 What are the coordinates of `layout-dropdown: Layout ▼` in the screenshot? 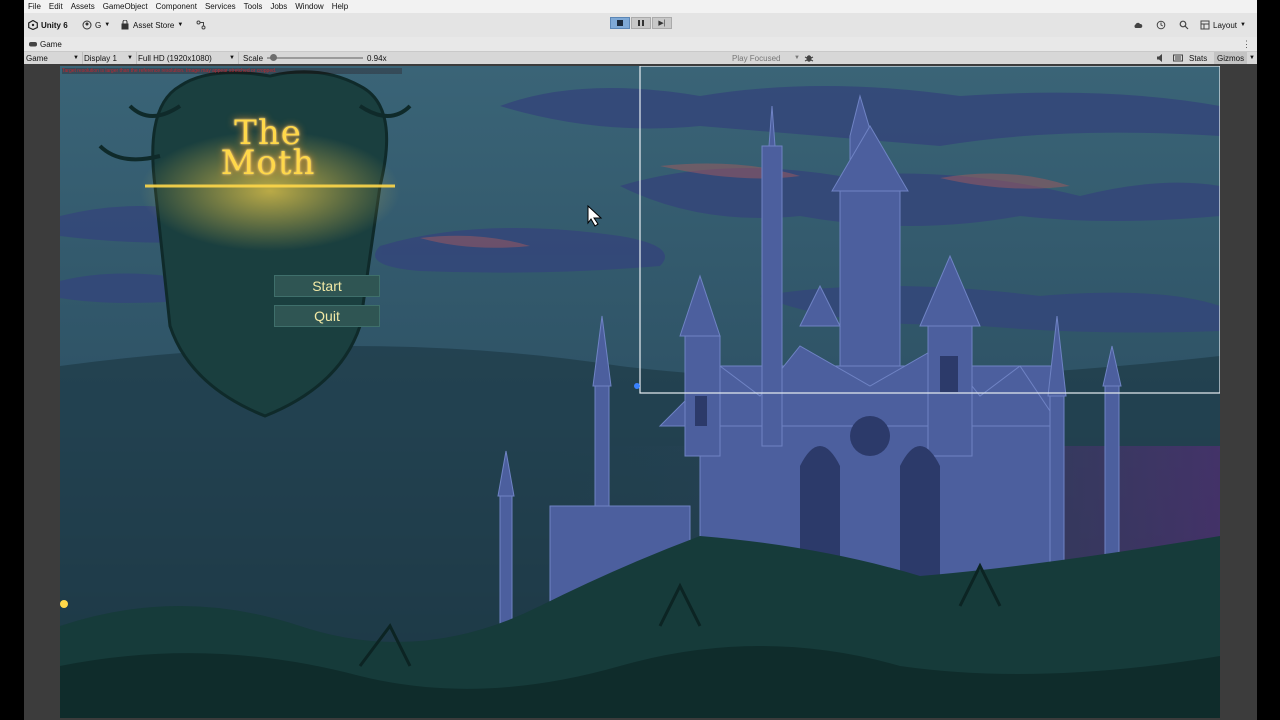 It's located at (1223, 25).